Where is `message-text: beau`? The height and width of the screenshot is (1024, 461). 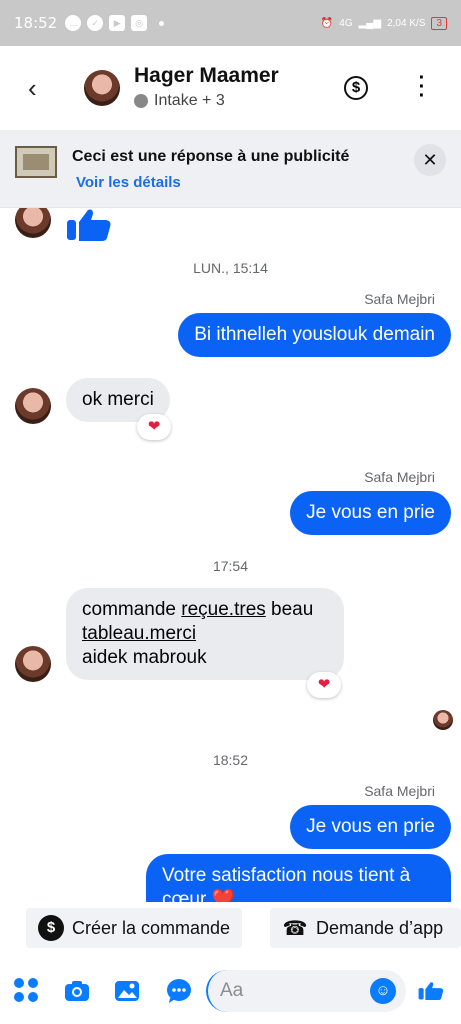
message-text: beau is located at coordinates (289, 609).